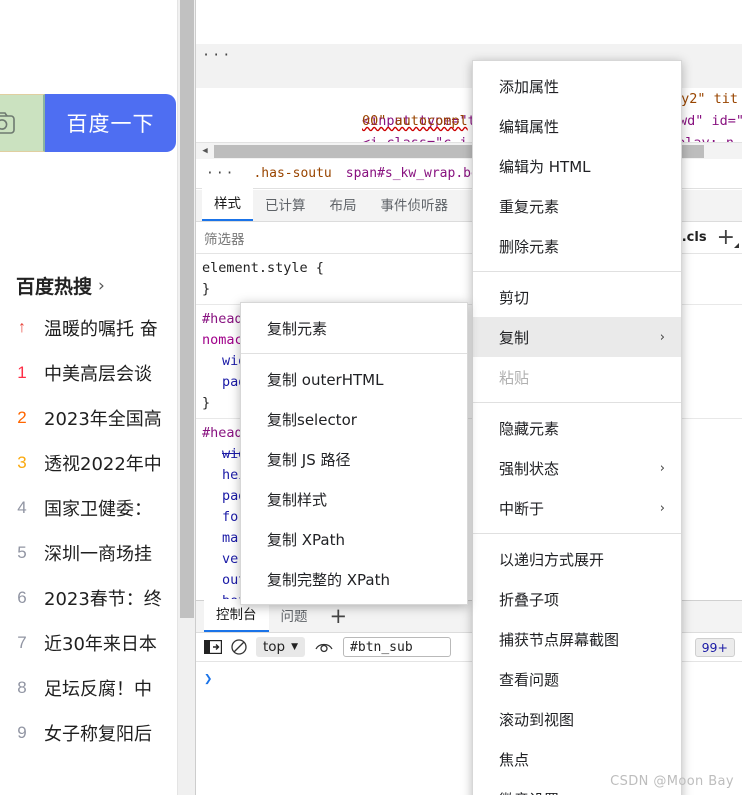  Describe the element at coordinates (577, 246) in the screenshot. I see `menu-item: 删除元素` at that location.